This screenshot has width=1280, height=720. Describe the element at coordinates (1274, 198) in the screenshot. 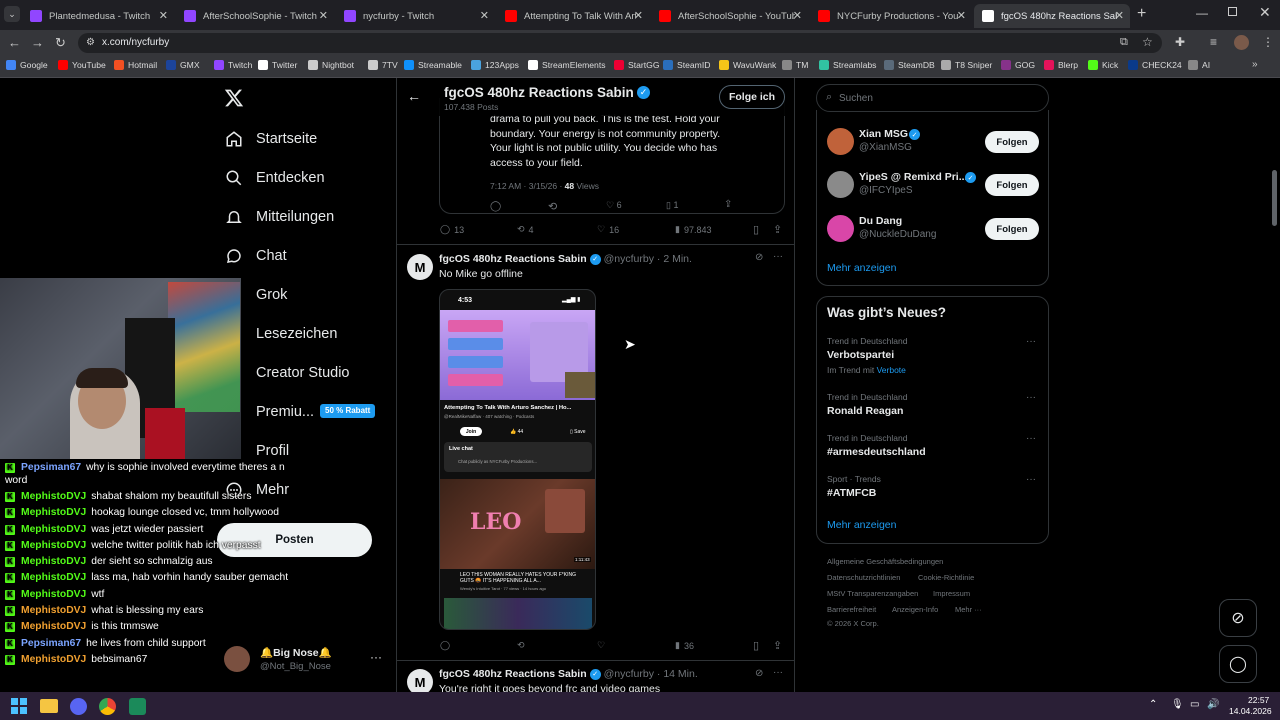

I see `page-scrollbar` at that location.